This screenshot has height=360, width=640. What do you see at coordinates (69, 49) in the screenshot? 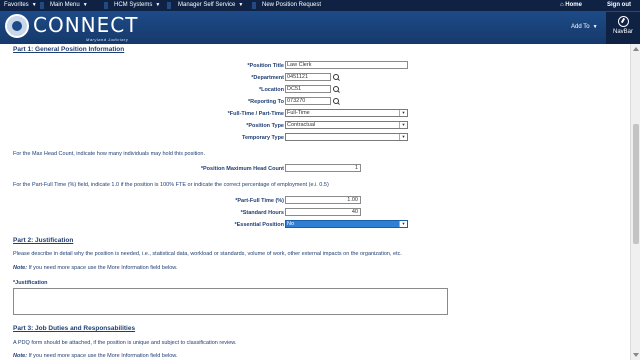
I see `part1-heading: Part 1: General Position Information` at bounding box center [69, 49].